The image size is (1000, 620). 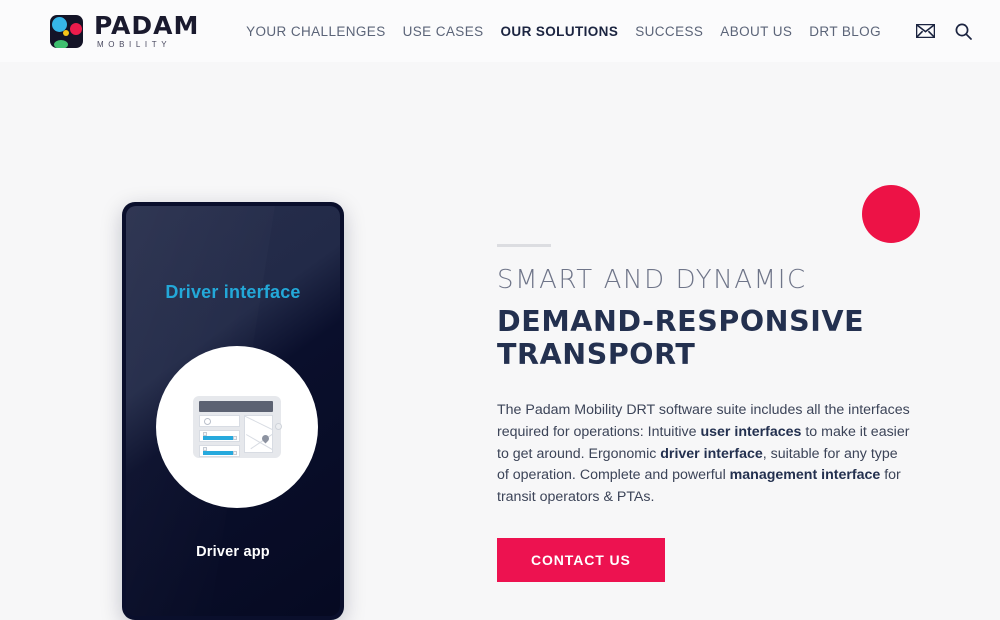 What do you see at coordinates (147, 25) in the screenshot?
I see `brand-name: PADAM` at bounding box center [147, 25].